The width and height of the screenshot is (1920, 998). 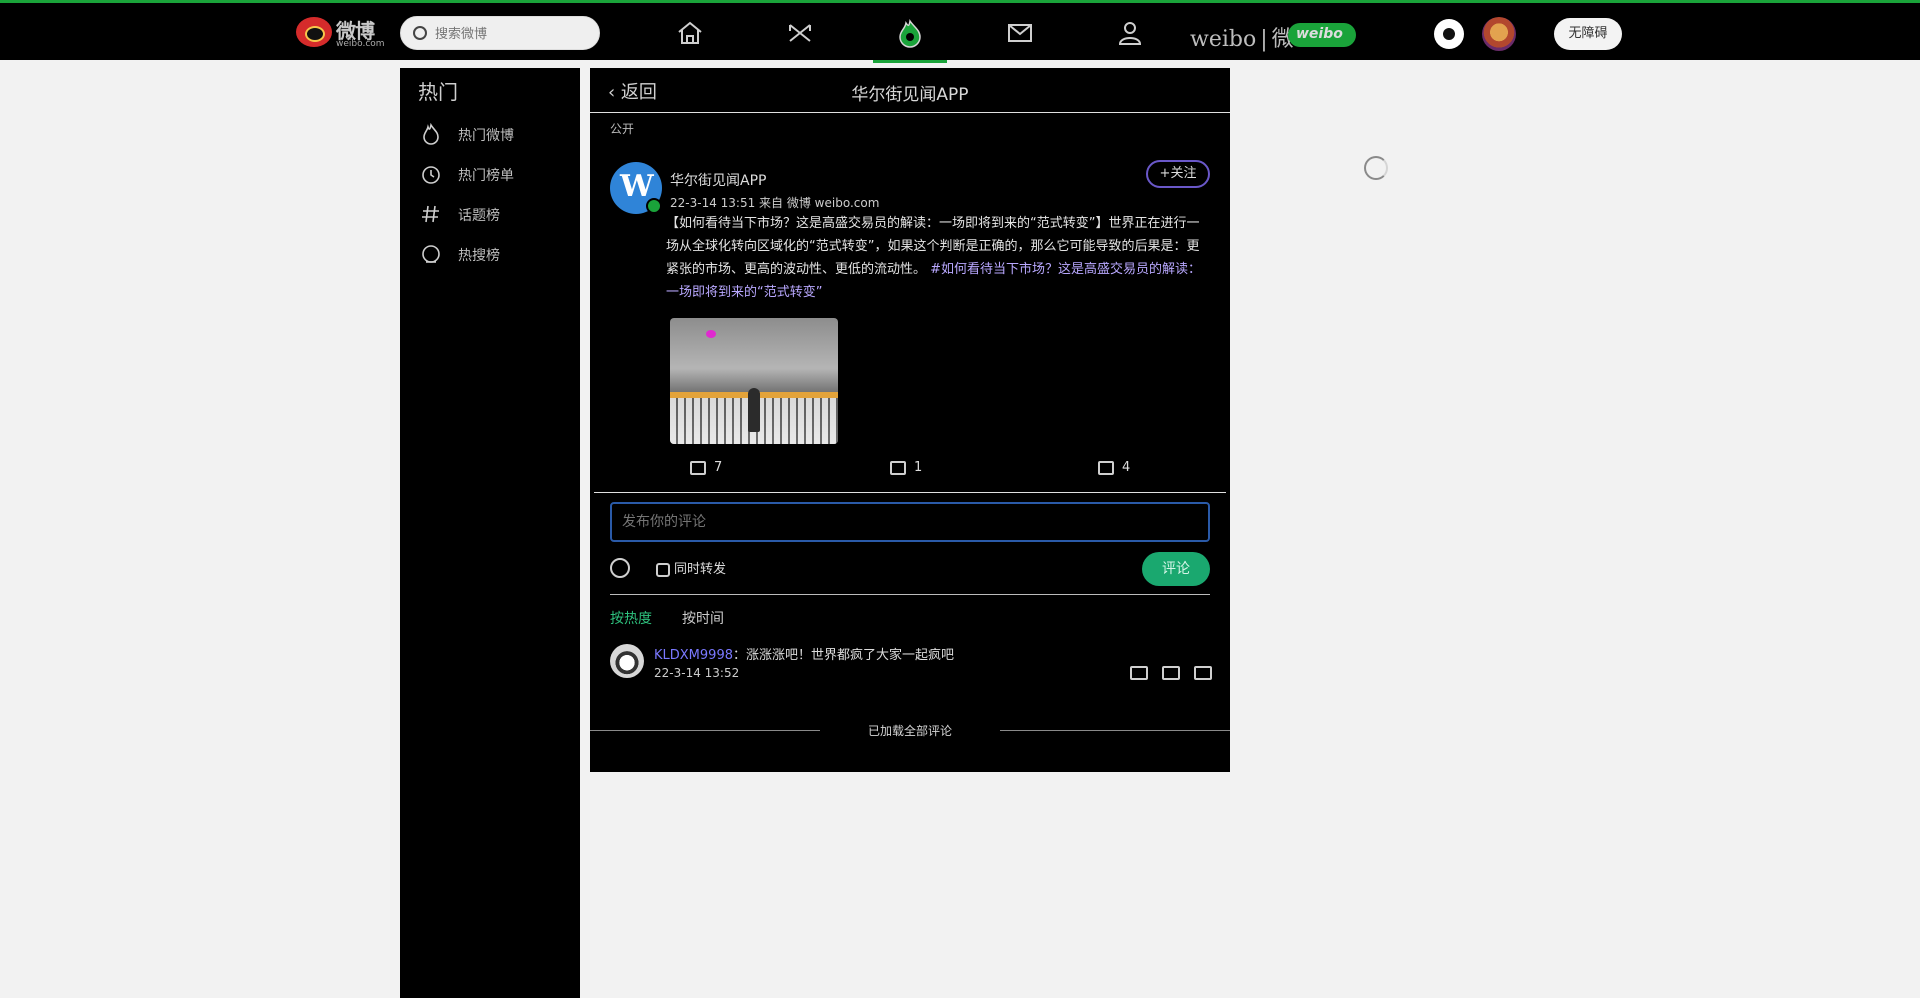 What do you see at coordinates (1588, 34) in the screenshot?
I see `accessibility-button: 无障碍` at bounding box center [1588, 34].